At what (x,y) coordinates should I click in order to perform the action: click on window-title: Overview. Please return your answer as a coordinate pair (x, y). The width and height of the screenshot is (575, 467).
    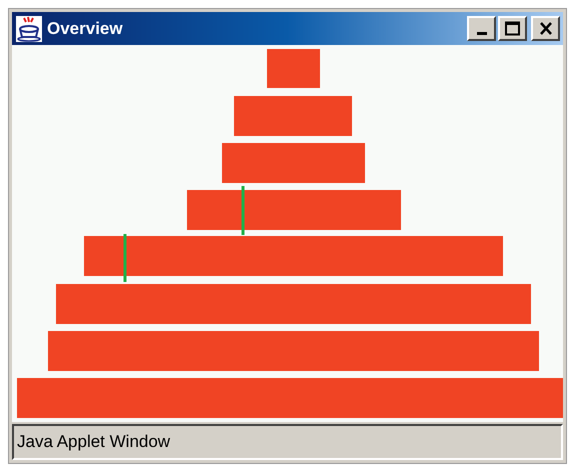
    Looking at the image, I should click on (85, 29).